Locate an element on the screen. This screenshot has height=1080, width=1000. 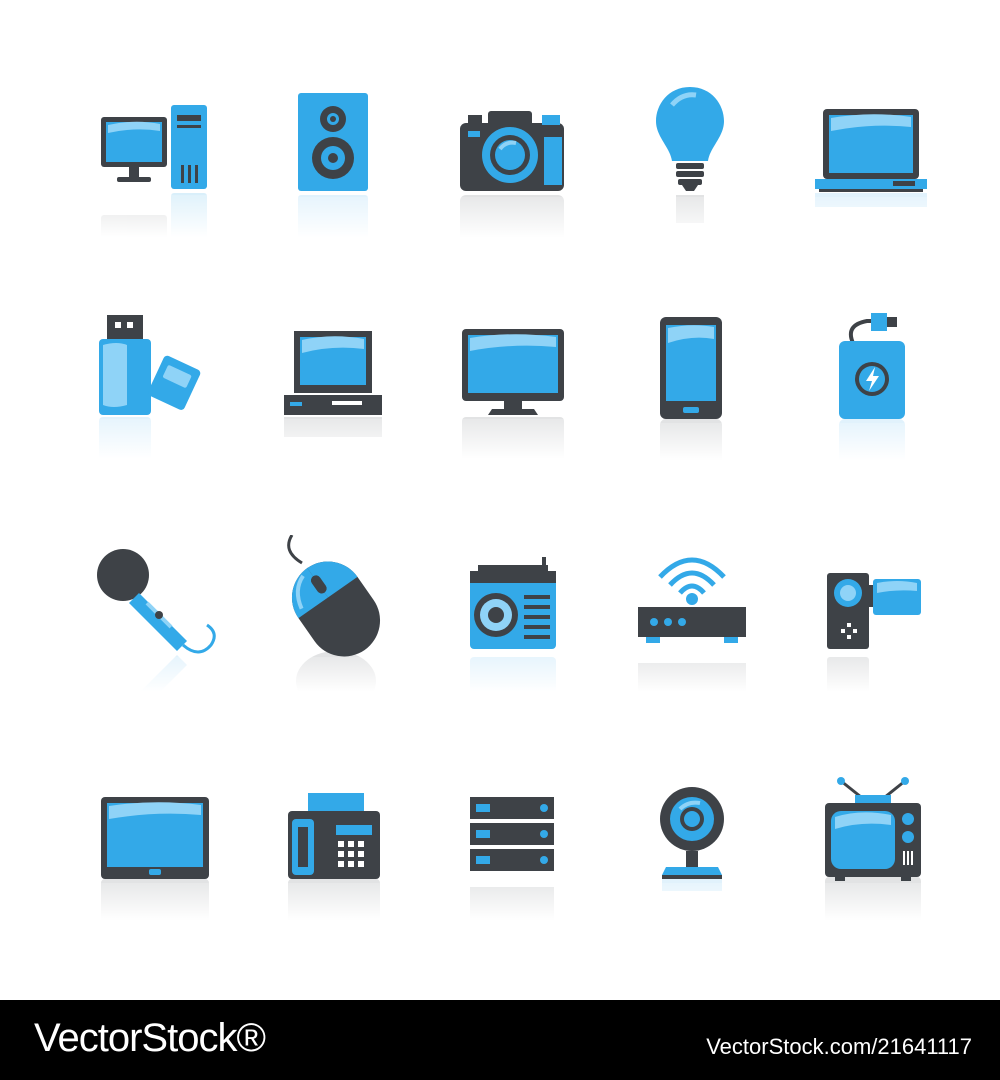
light-bulb-icon is located at coordinates (692, 175).